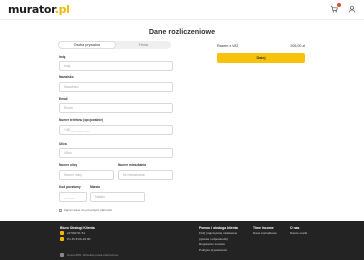 The width and height of the screenshot is (364, 260). I want to click on summary-amount: 205,00 zł, so click(297, 46).